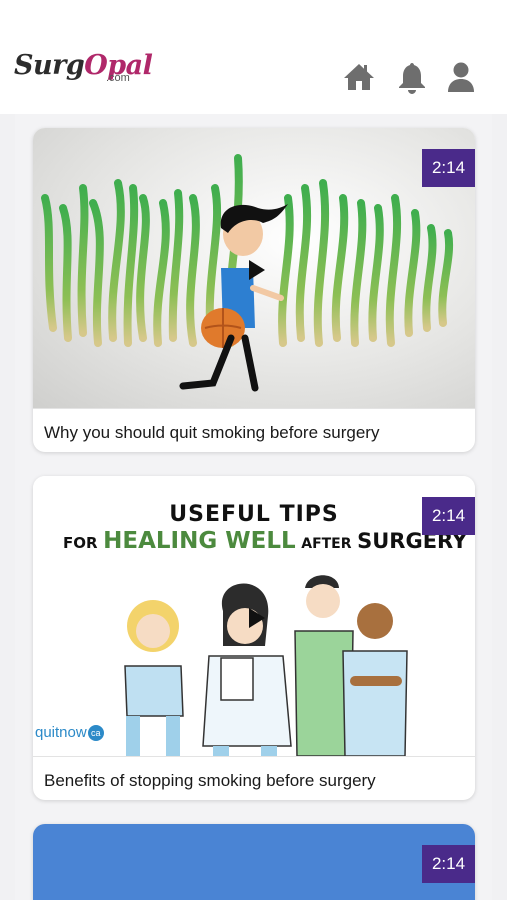 Image resolution: width=507 pixels, height=900 pixels. What do you see at coordinates (461, 77) in the screenshot?
I see `user-icon` at bounding box center [461, 77].